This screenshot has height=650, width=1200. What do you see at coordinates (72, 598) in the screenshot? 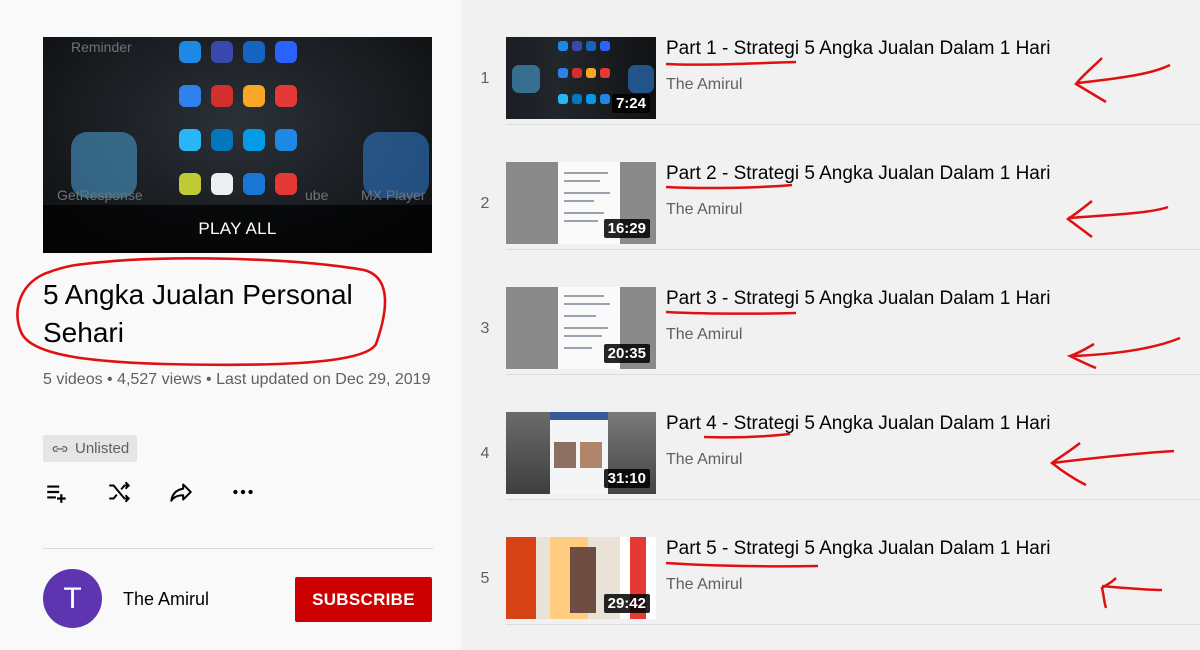
I see `channel-avatar: T` at bounding box center [72, 598].